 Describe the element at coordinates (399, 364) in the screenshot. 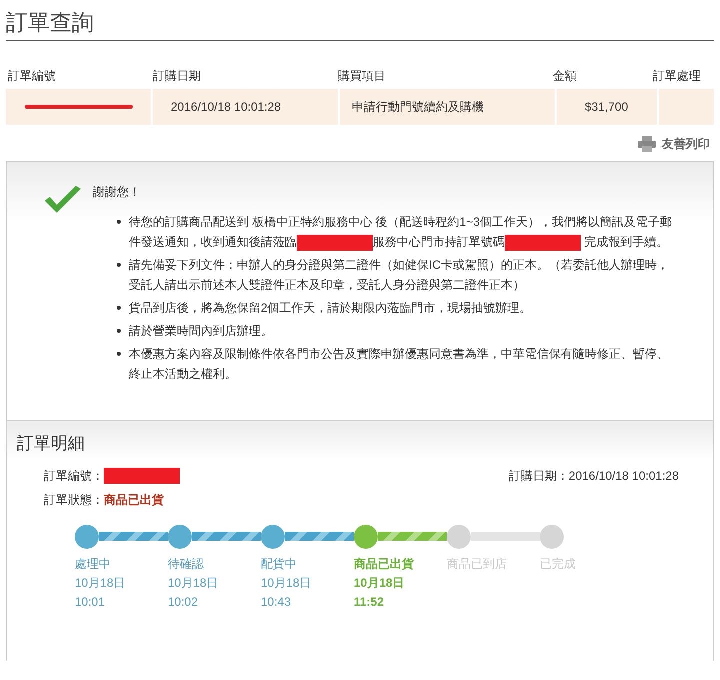

I see `notice-text: 本優惠方案內容及限制條件依各門市公告及實際申辦優惠同意書為準，中華電信保有隨時修正、暫停、終止本活動之權利。` at that location.